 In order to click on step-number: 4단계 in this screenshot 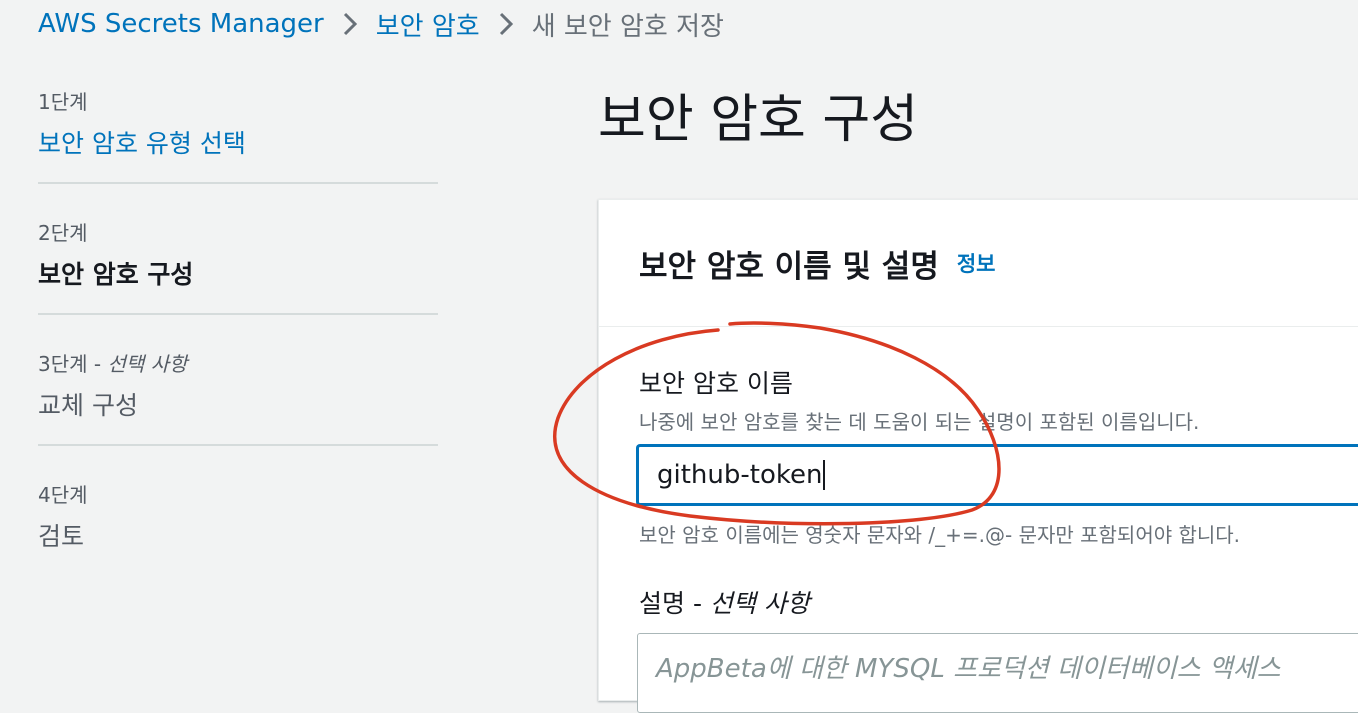, I will do `click(63, 495)`.